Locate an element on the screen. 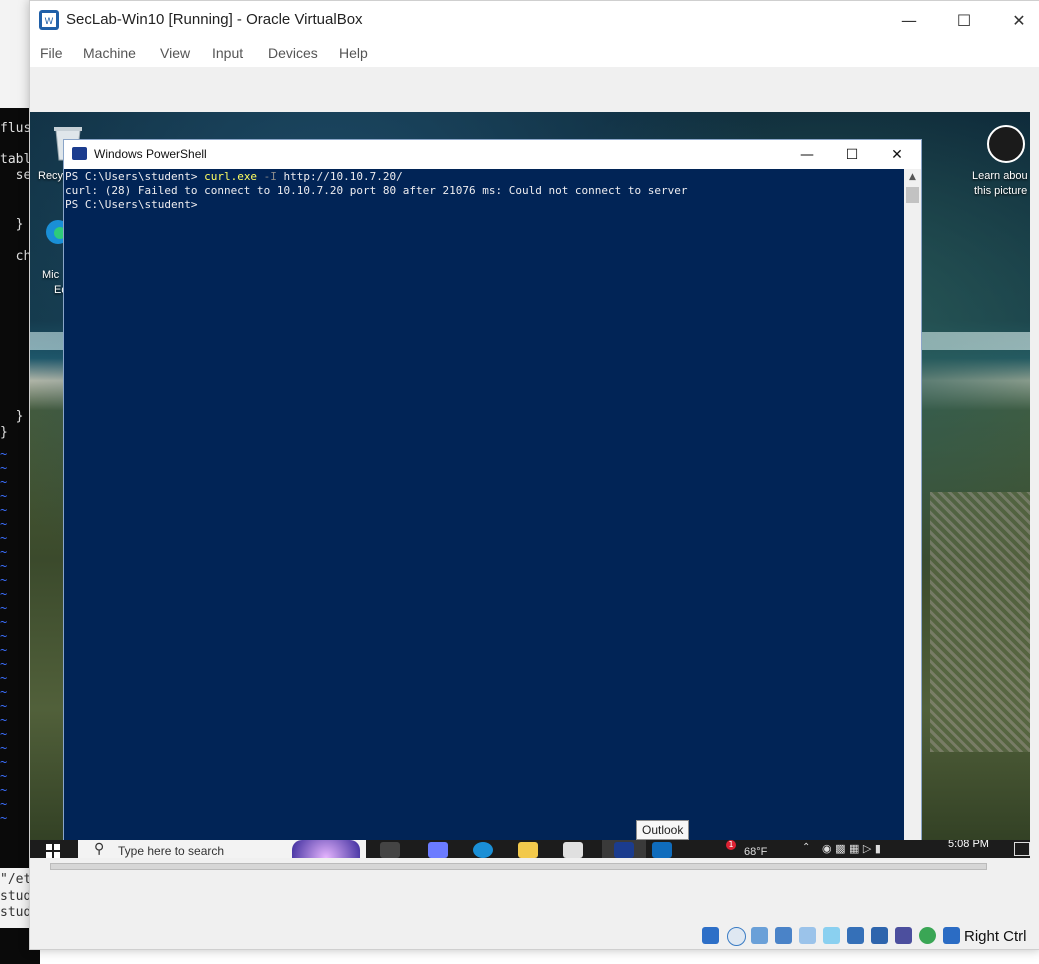  console-scrollbar: ▲ is located at coordinates (912, 509).